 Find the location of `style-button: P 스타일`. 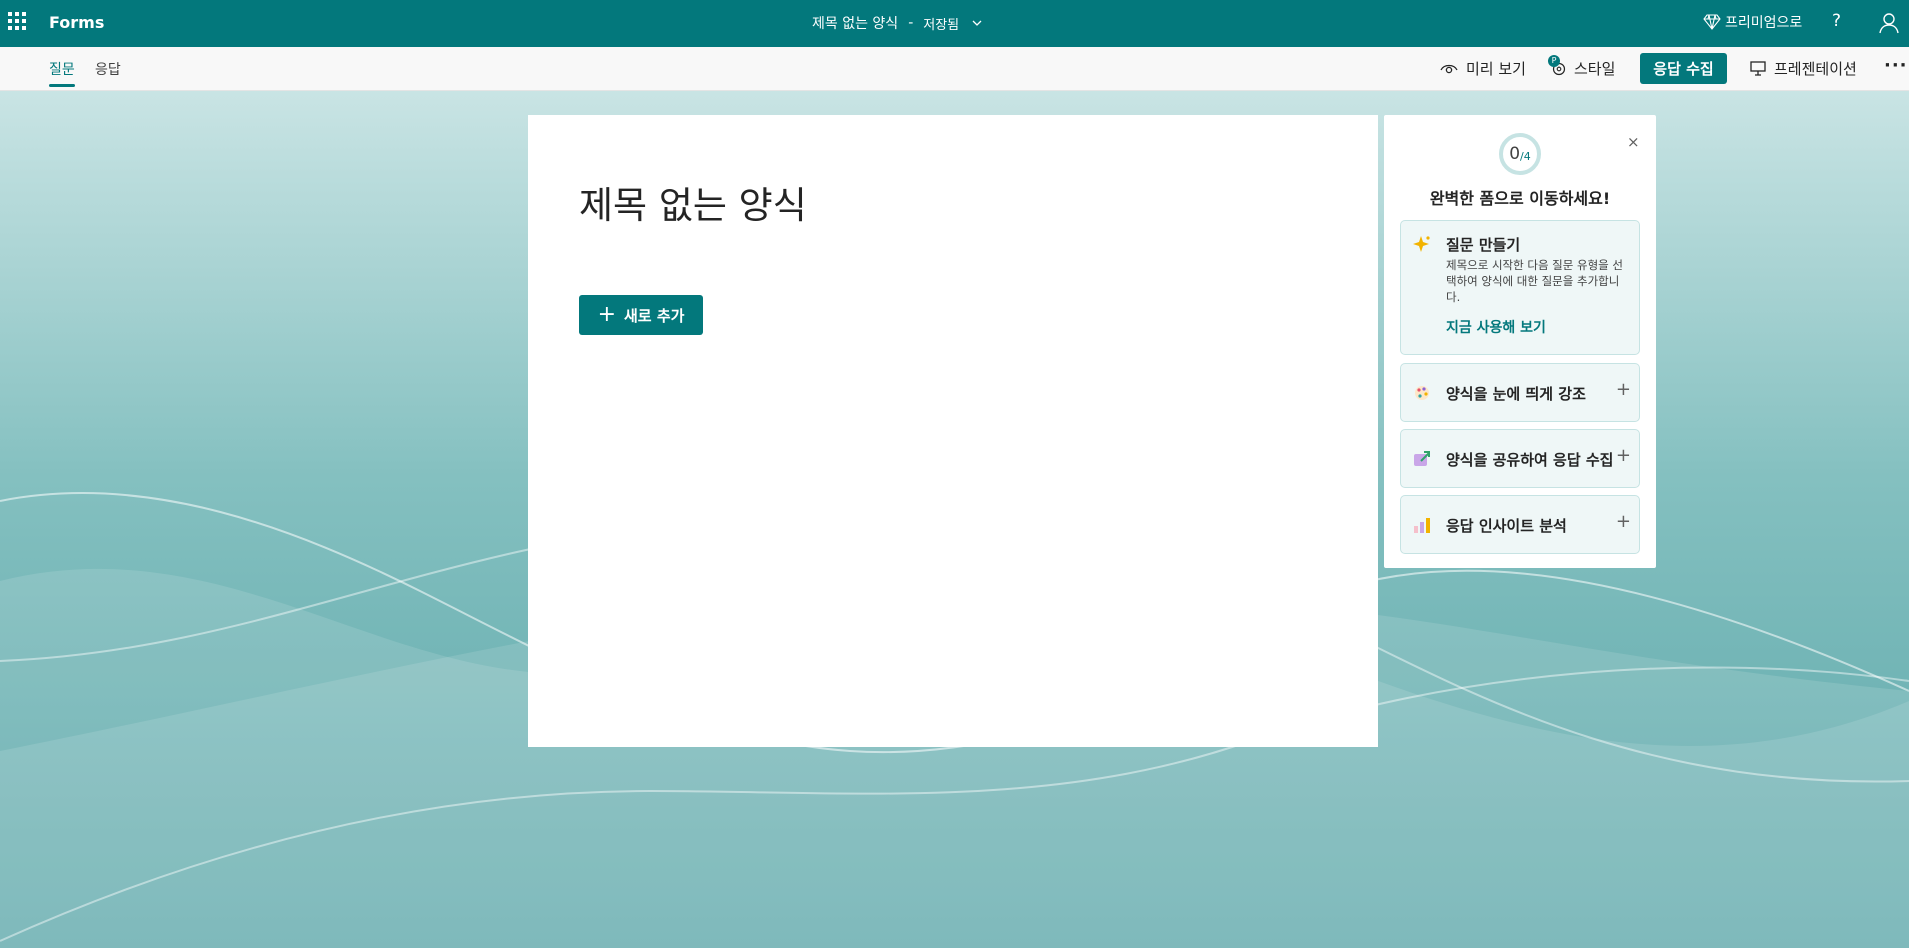

style-button: P 스타일 is located at coordinates (1582, 66).